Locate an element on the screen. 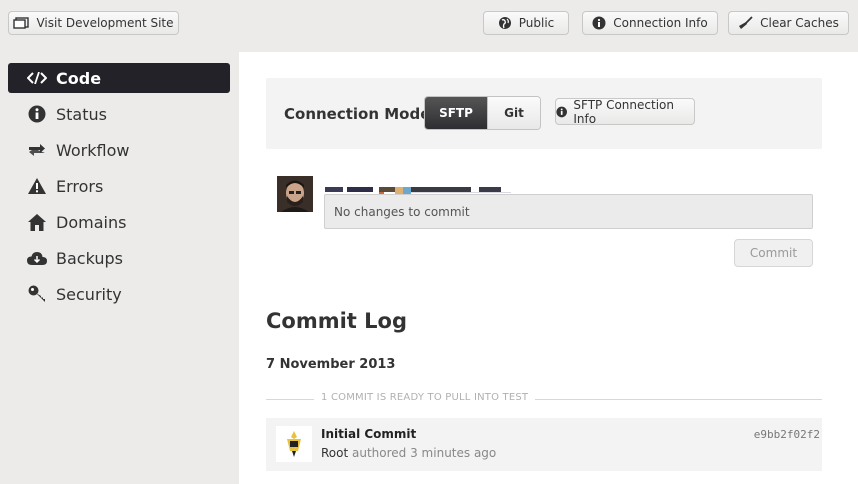  git-mode-button: Git is located at coordinates (513, 113).